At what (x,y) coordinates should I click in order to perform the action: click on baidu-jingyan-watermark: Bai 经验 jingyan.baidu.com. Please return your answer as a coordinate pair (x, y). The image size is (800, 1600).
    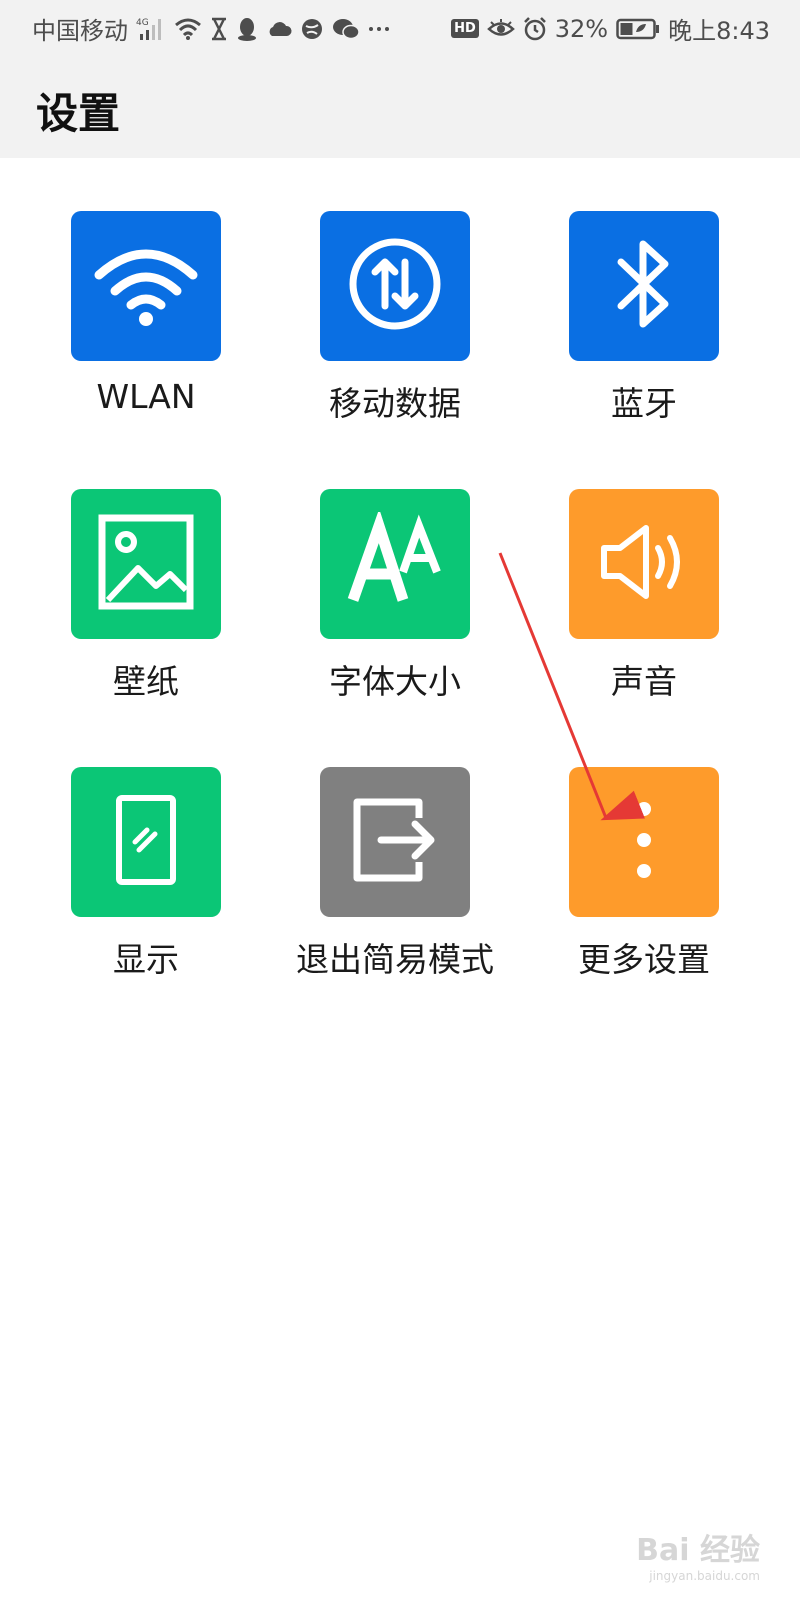
    Looking at the image, I should click on (698, 1558).